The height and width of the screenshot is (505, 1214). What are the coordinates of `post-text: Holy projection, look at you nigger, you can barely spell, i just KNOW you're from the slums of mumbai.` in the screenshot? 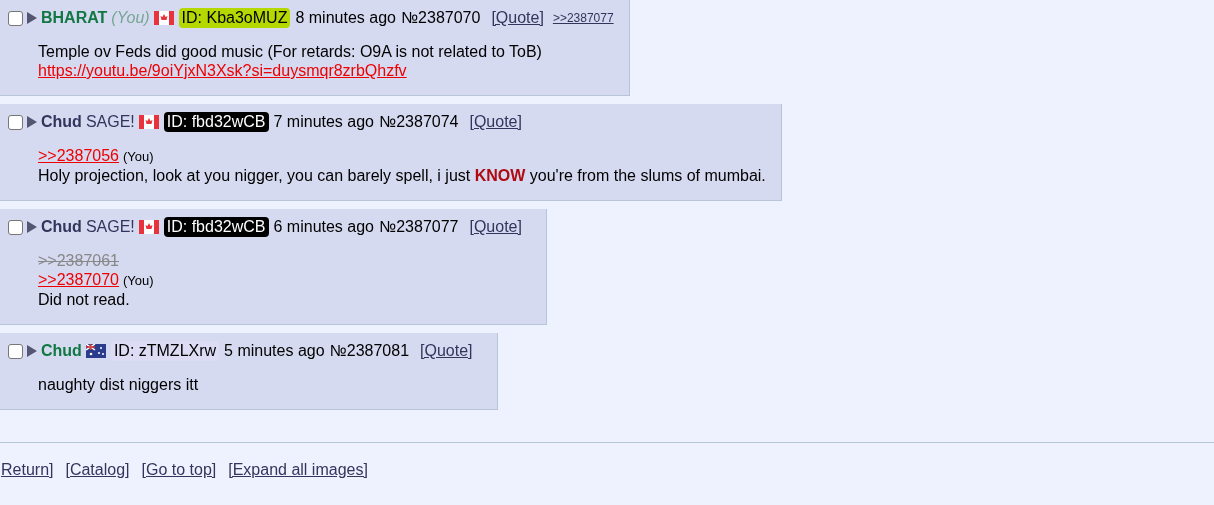 It's located at (402, 175).